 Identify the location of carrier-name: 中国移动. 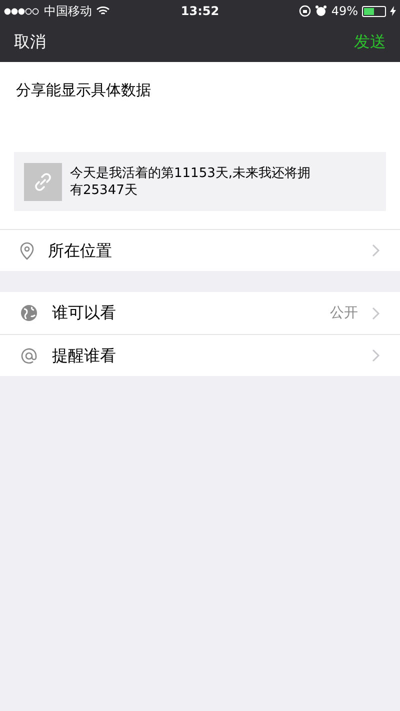
(68, 11).